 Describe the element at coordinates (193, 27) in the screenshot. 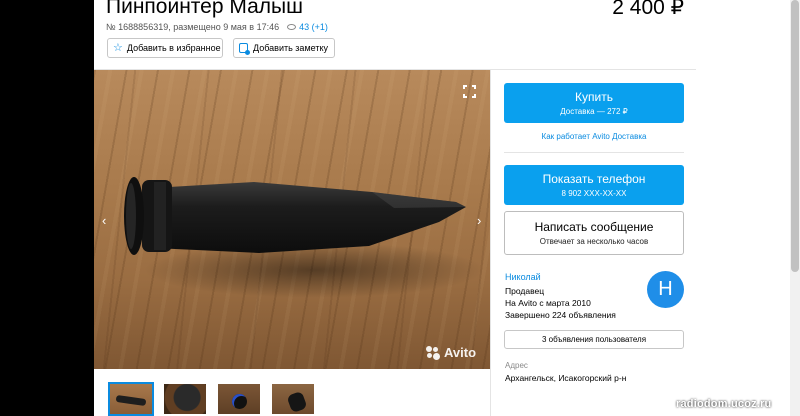

I see `listing-number-date: № 1688856319, размещено 9 мая в 17:46` at that location.